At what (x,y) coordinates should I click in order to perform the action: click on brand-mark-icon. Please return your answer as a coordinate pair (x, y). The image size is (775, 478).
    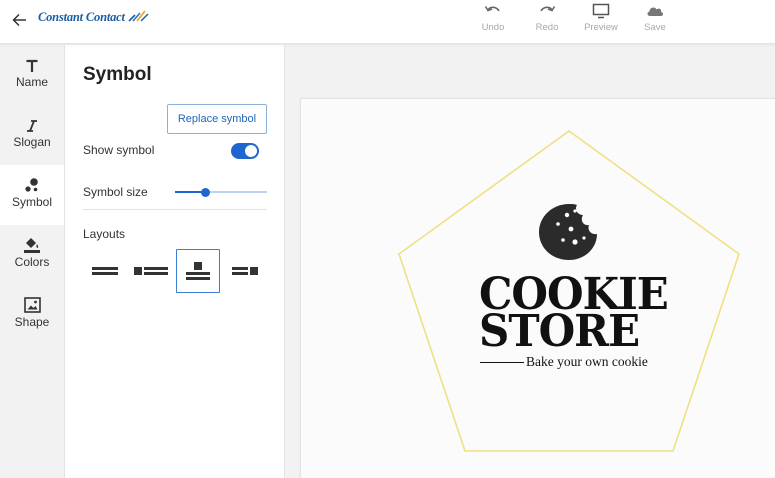
    Looking at the image, I should click on (138, 15).